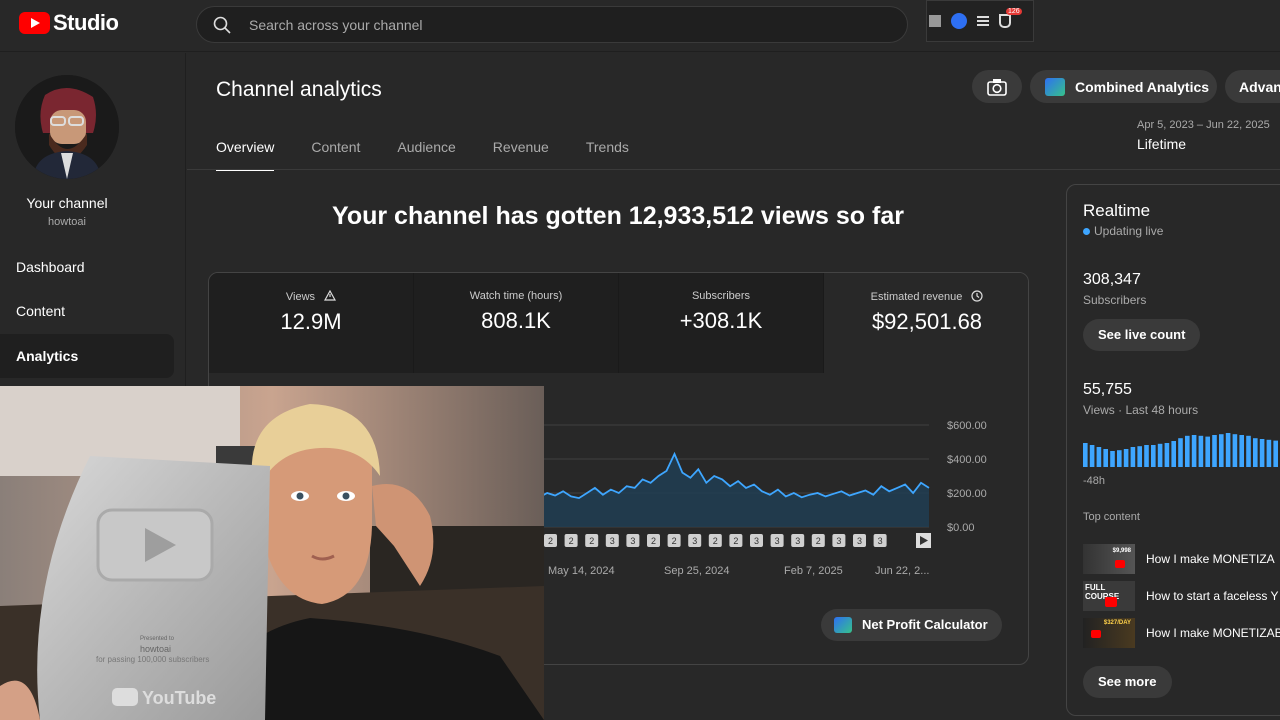  I want to click on studio-logo: Studio, so click(69, 23).